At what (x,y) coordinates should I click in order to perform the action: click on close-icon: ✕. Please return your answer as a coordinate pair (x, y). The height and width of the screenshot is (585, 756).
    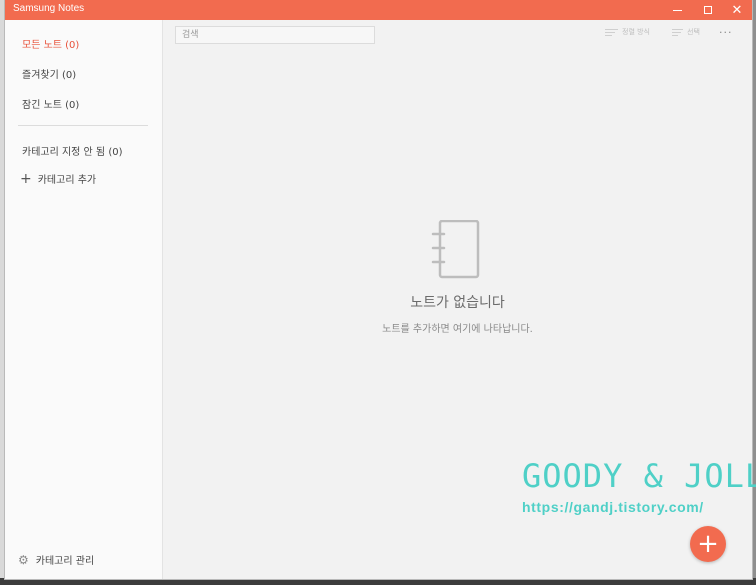
    Looking at the image, I should click on (737, 10).